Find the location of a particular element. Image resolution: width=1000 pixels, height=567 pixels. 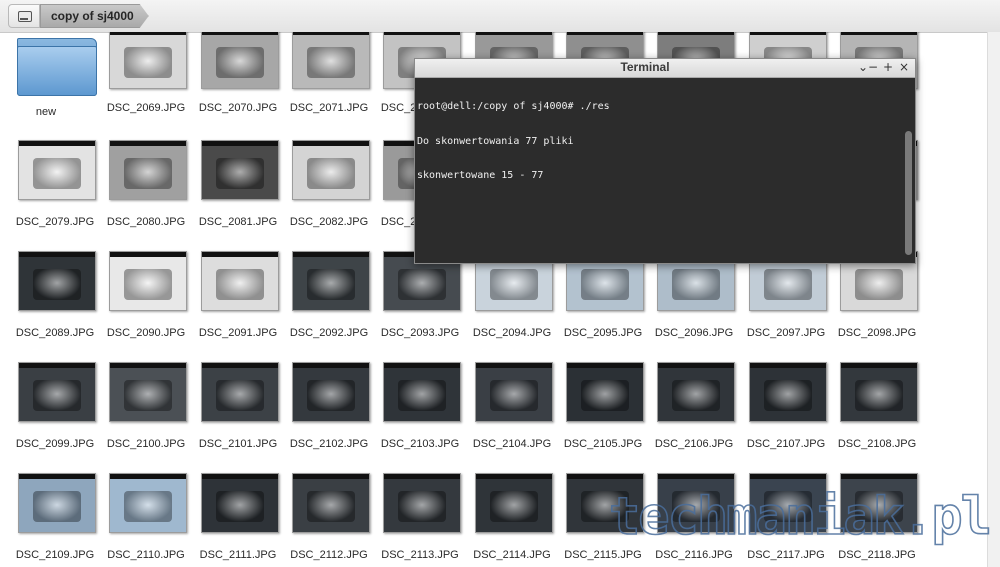

file-item: DSC_2090.JPG is located at coordinates (145, 306).